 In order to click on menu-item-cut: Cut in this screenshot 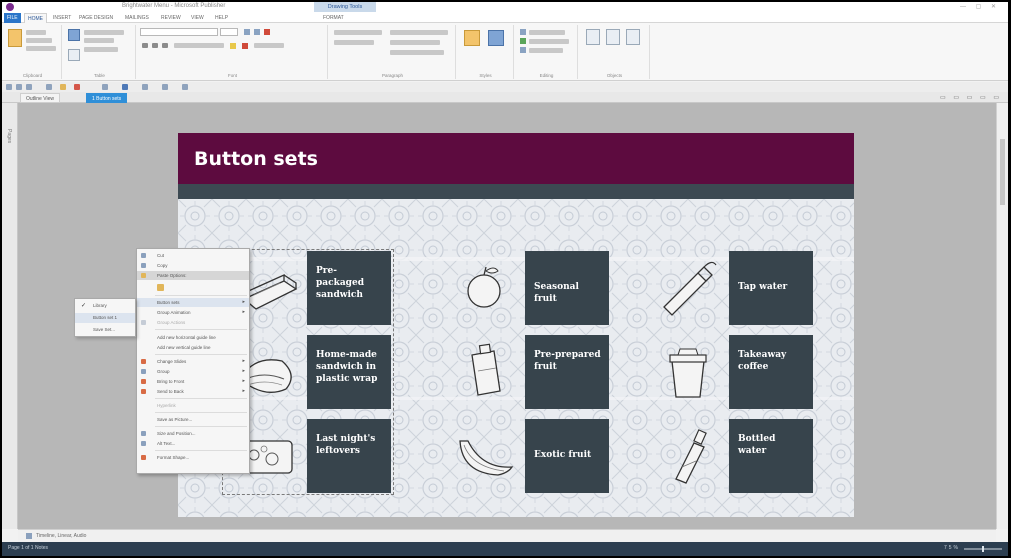, I will do `click(193, 255)`.